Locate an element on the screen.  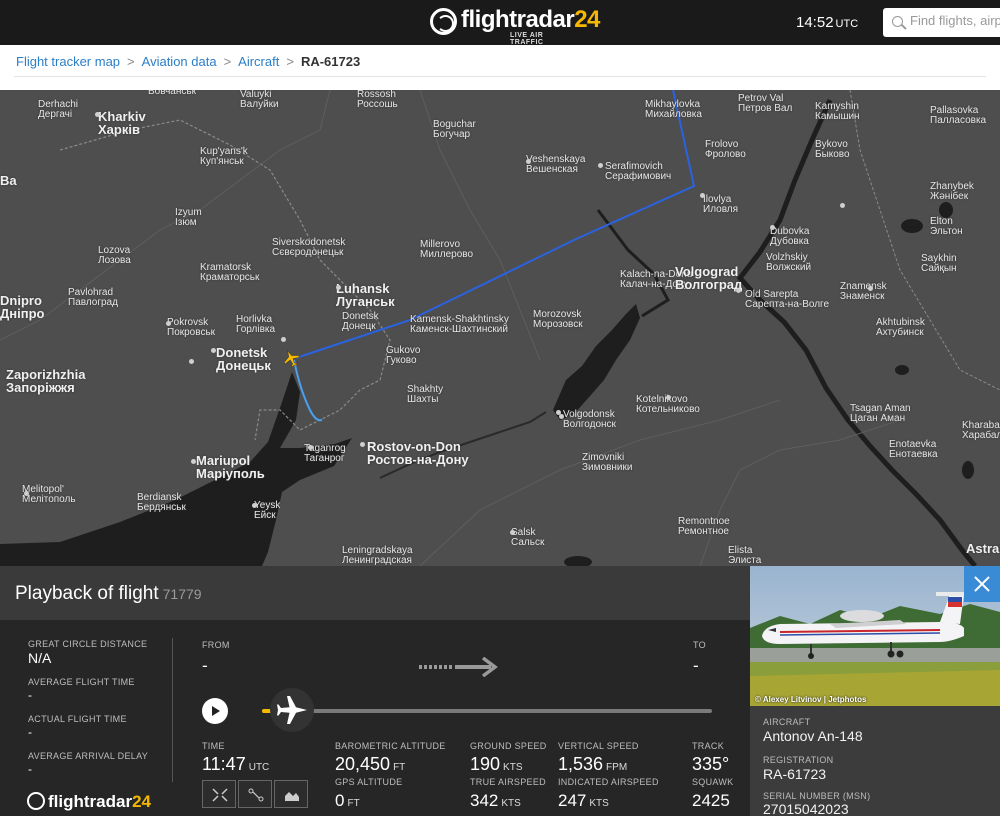
city-name-local: Вешенская is located at coordinates (552, 169).